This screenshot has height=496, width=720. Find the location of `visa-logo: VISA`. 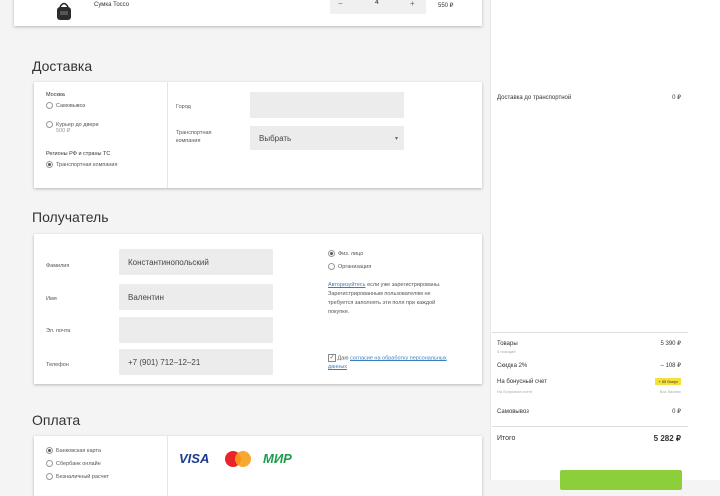

visa-logo: VISA is located at coordinates (194, 458).